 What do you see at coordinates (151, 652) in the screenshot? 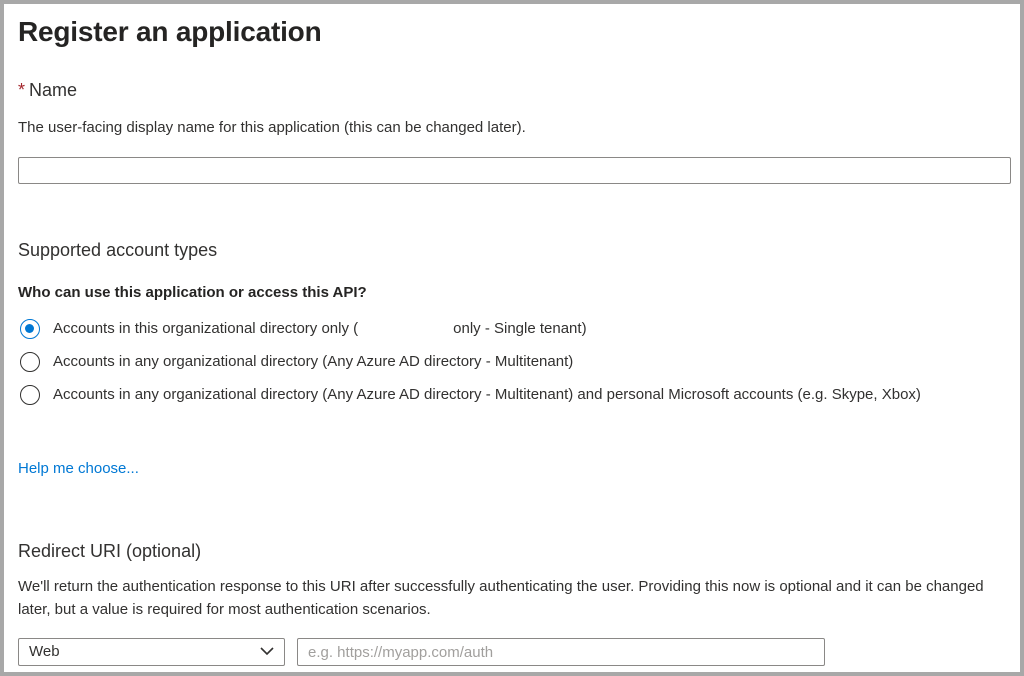
I see `platform-select: Web` at bounding box center [151, 652].